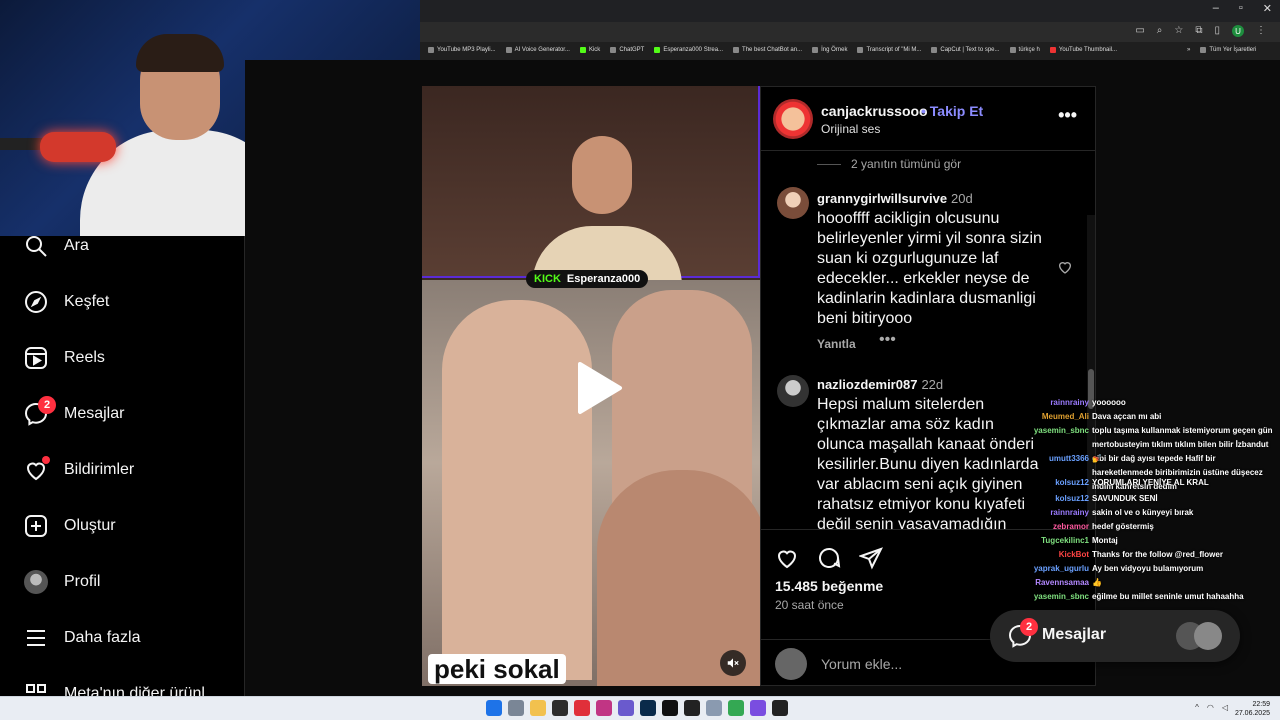  What do you see at coordinates (79, 469) in the screenshot?
I see `sidebar-item-notifications: Bildirimler` at bounding box center [79, 469].